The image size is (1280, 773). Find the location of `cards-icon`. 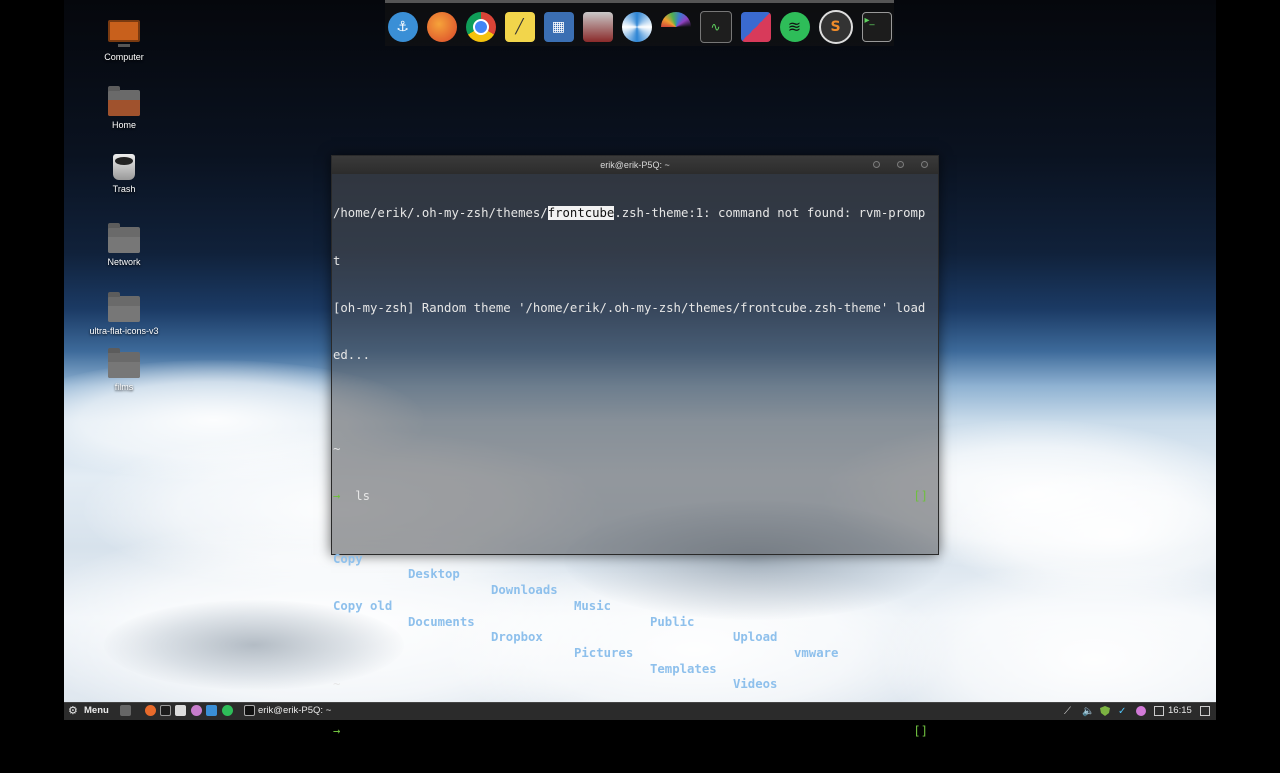

cards-icon is located at coordinates (755, 26).